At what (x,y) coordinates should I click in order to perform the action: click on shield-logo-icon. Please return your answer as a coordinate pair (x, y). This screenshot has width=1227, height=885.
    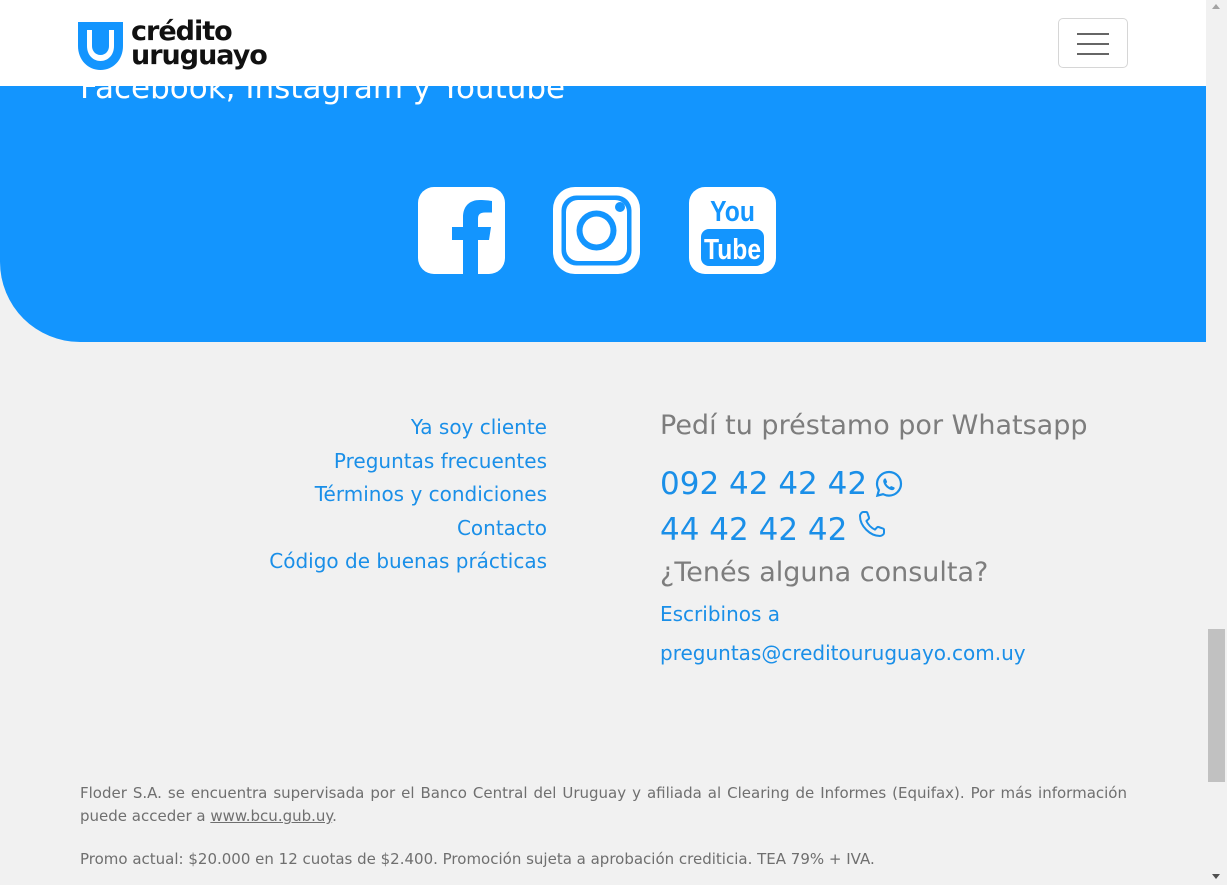
    Looking at the image, I should click on (100, 46).